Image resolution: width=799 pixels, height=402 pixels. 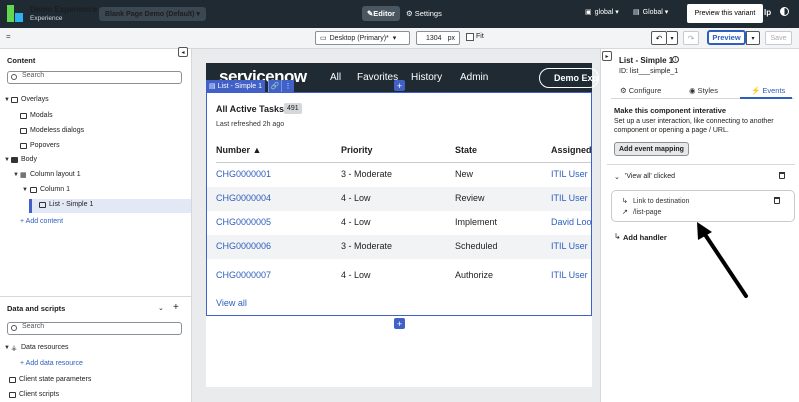 What do you see at coordinates (176, 307) in the screenshot?
I see `add-icon: +` at bounding box center [176, 307].